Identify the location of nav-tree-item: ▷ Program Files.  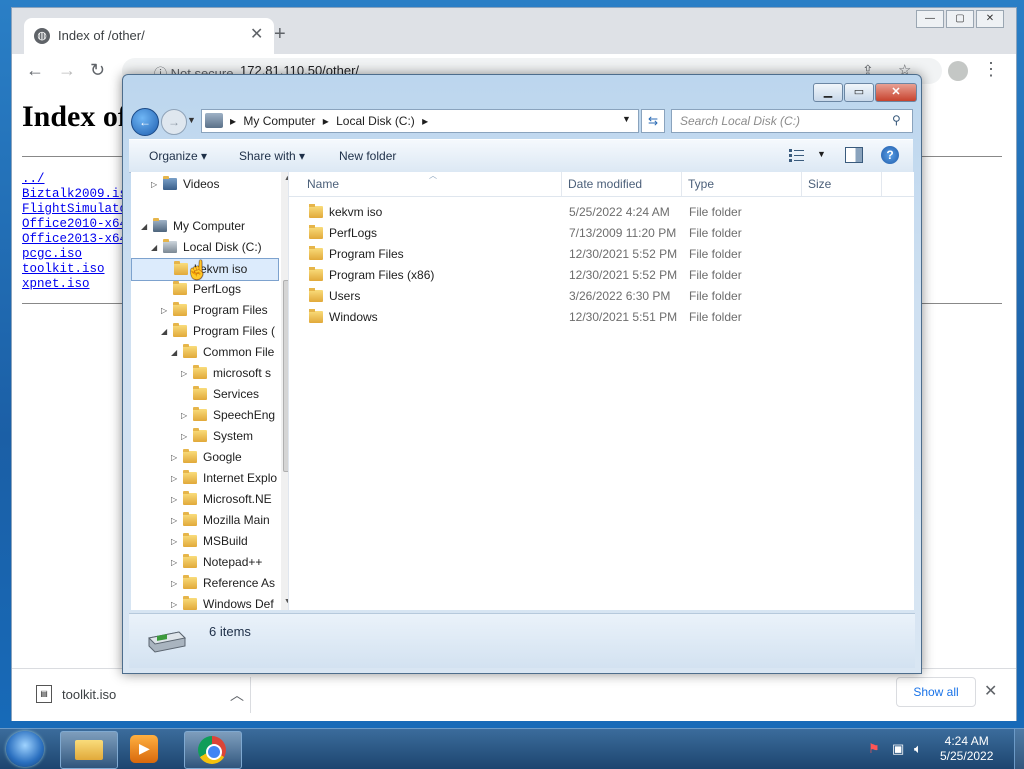
(204, 310).